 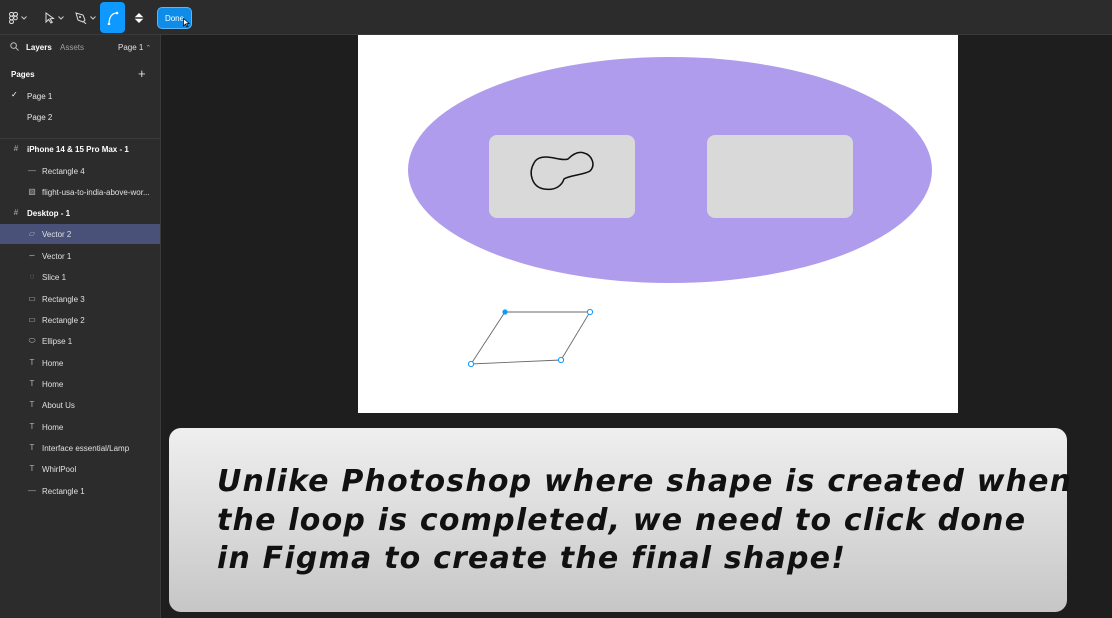 I want to click on chevron-up-icon: ⌃, so click(x=148, y=48).